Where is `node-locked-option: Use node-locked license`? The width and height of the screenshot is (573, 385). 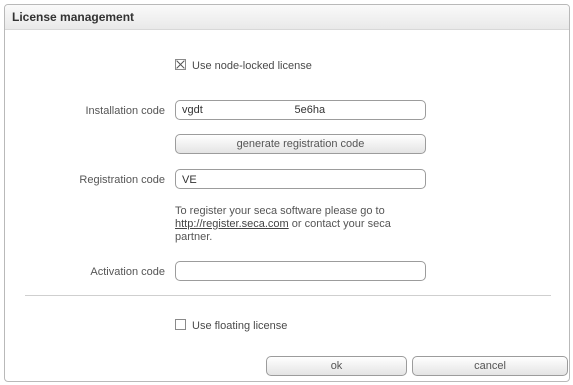 node-locked-option: Use node-locked license is located at coordinates (243, 65).